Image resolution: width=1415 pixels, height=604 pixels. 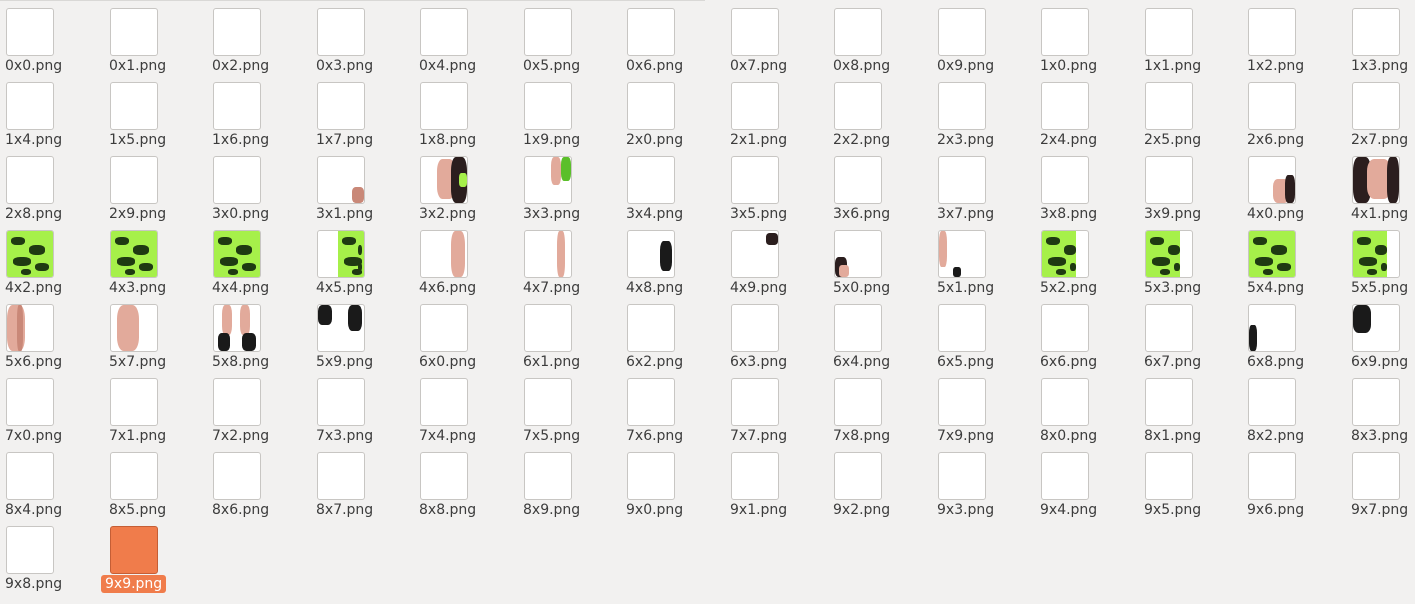 I want to click on file-item: 1x8.png, so click(x=464, y=111).